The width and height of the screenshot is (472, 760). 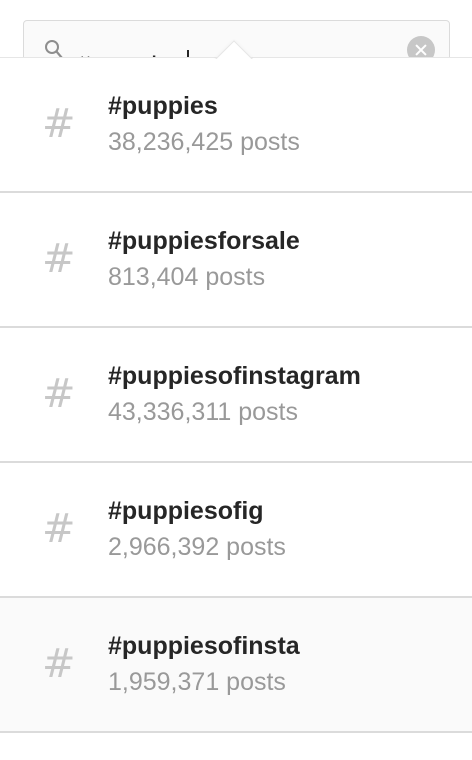 What do you see at coordinates (203, 412) in the screenshot?
I see `post-count: 43,336,311 posts` at bounding box center [203, 412].